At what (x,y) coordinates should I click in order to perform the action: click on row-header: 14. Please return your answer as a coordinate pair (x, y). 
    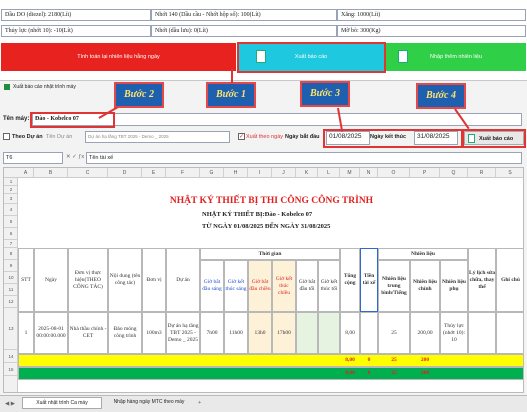
    Looking at the image, I should click on (11, 356).